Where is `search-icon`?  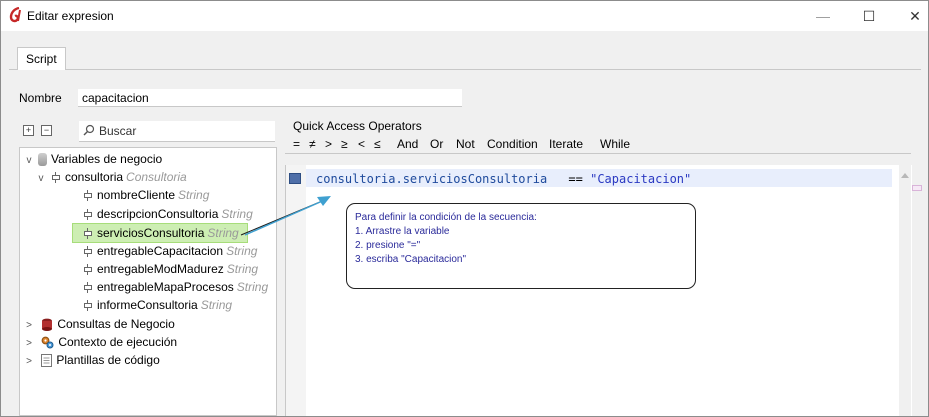 search-icon is located at coordinates (89, 130).